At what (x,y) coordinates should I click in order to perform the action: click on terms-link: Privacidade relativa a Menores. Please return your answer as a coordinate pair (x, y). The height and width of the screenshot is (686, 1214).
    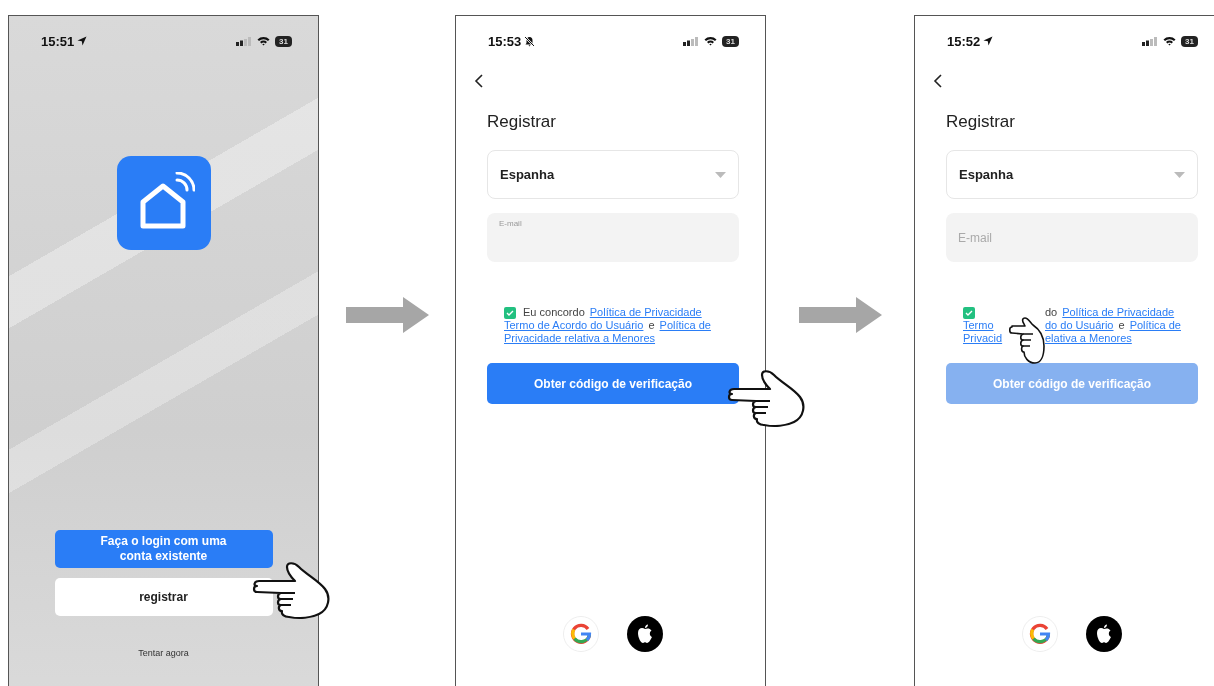
    Looking at the image, I should click on (580, 338).